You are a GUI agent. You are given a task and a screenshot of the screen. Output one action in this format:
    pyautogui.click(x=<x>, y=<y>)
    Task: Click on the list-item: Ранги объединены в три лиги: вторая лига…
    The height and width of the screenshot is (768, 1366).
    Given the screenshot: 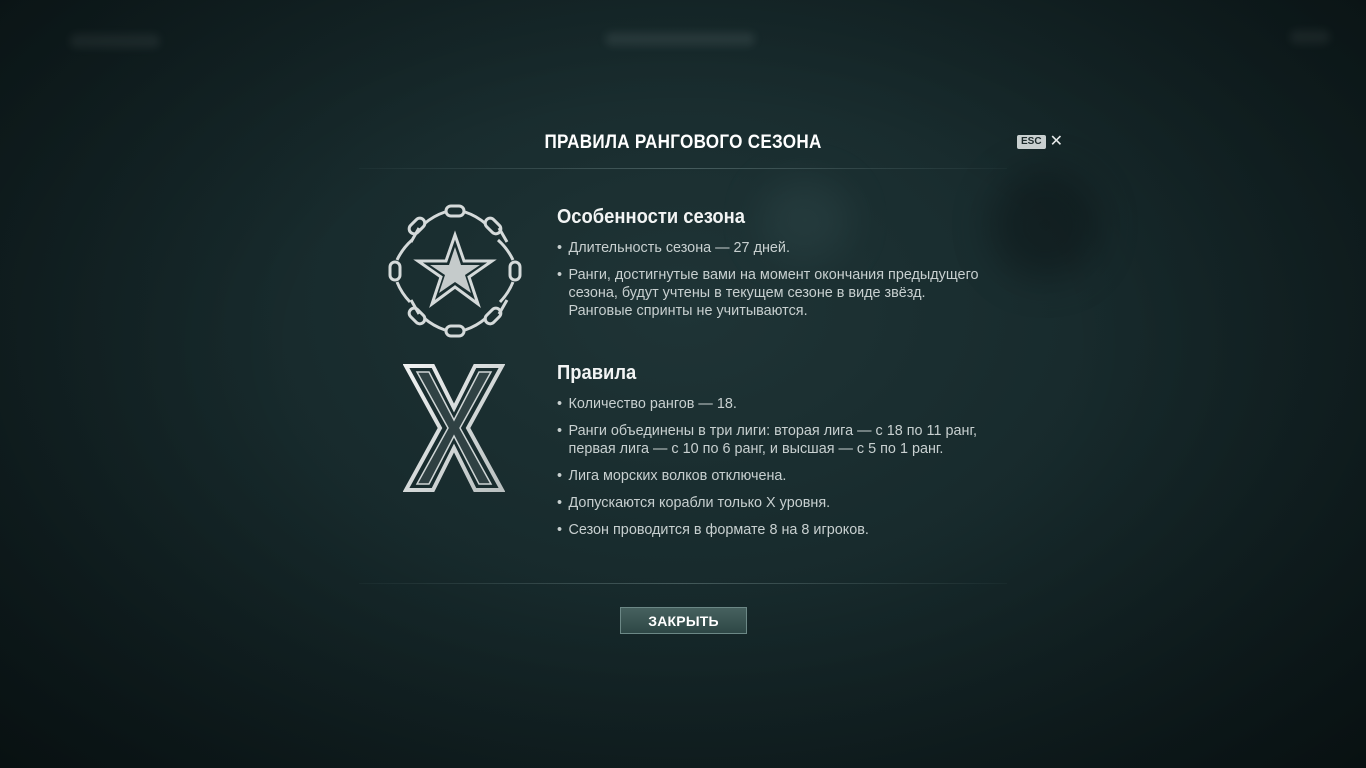 What is the action you would take?
    pyautogui.click(x=773, y=440)
    